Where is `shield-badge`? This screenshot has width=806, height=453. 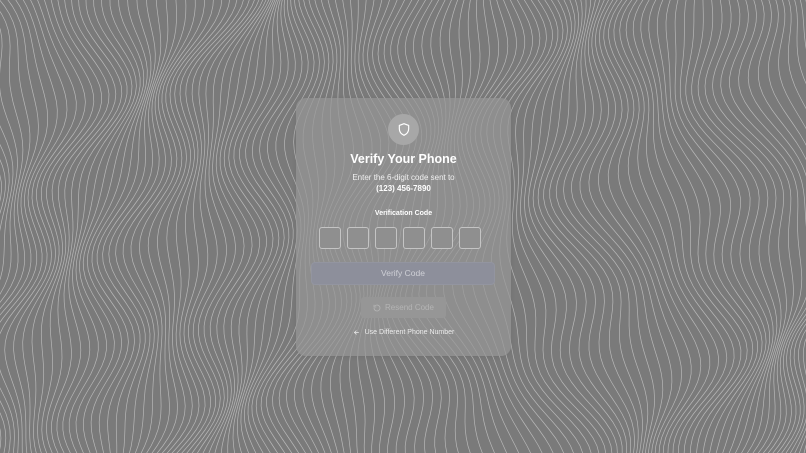
shield-badge is located at coordinates (403, 129).